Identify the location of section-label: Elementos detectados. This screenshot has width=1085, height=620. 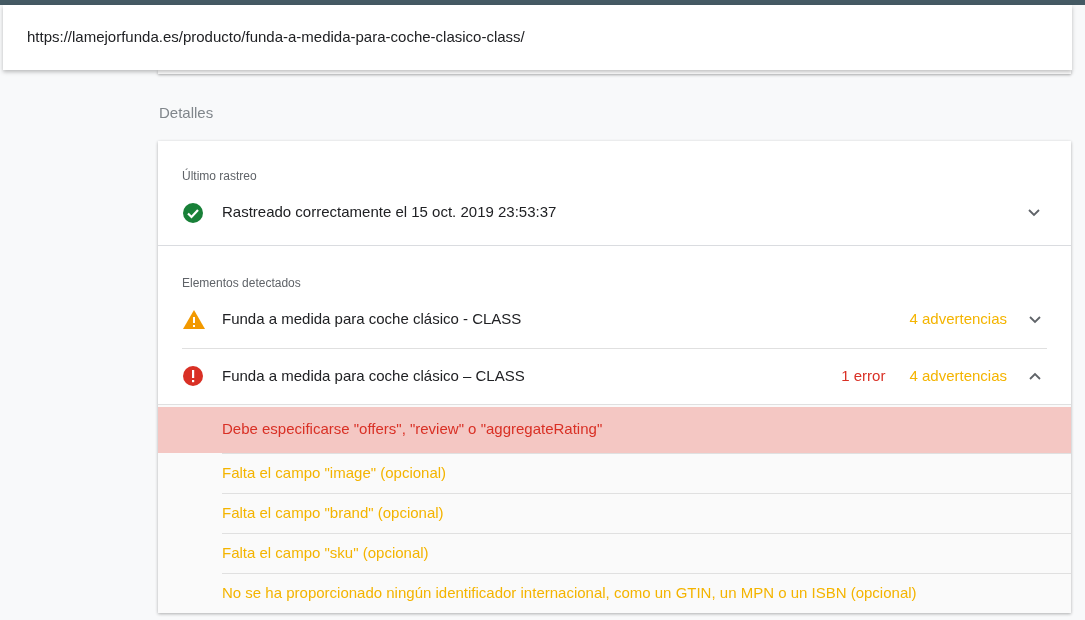
(241, 283).